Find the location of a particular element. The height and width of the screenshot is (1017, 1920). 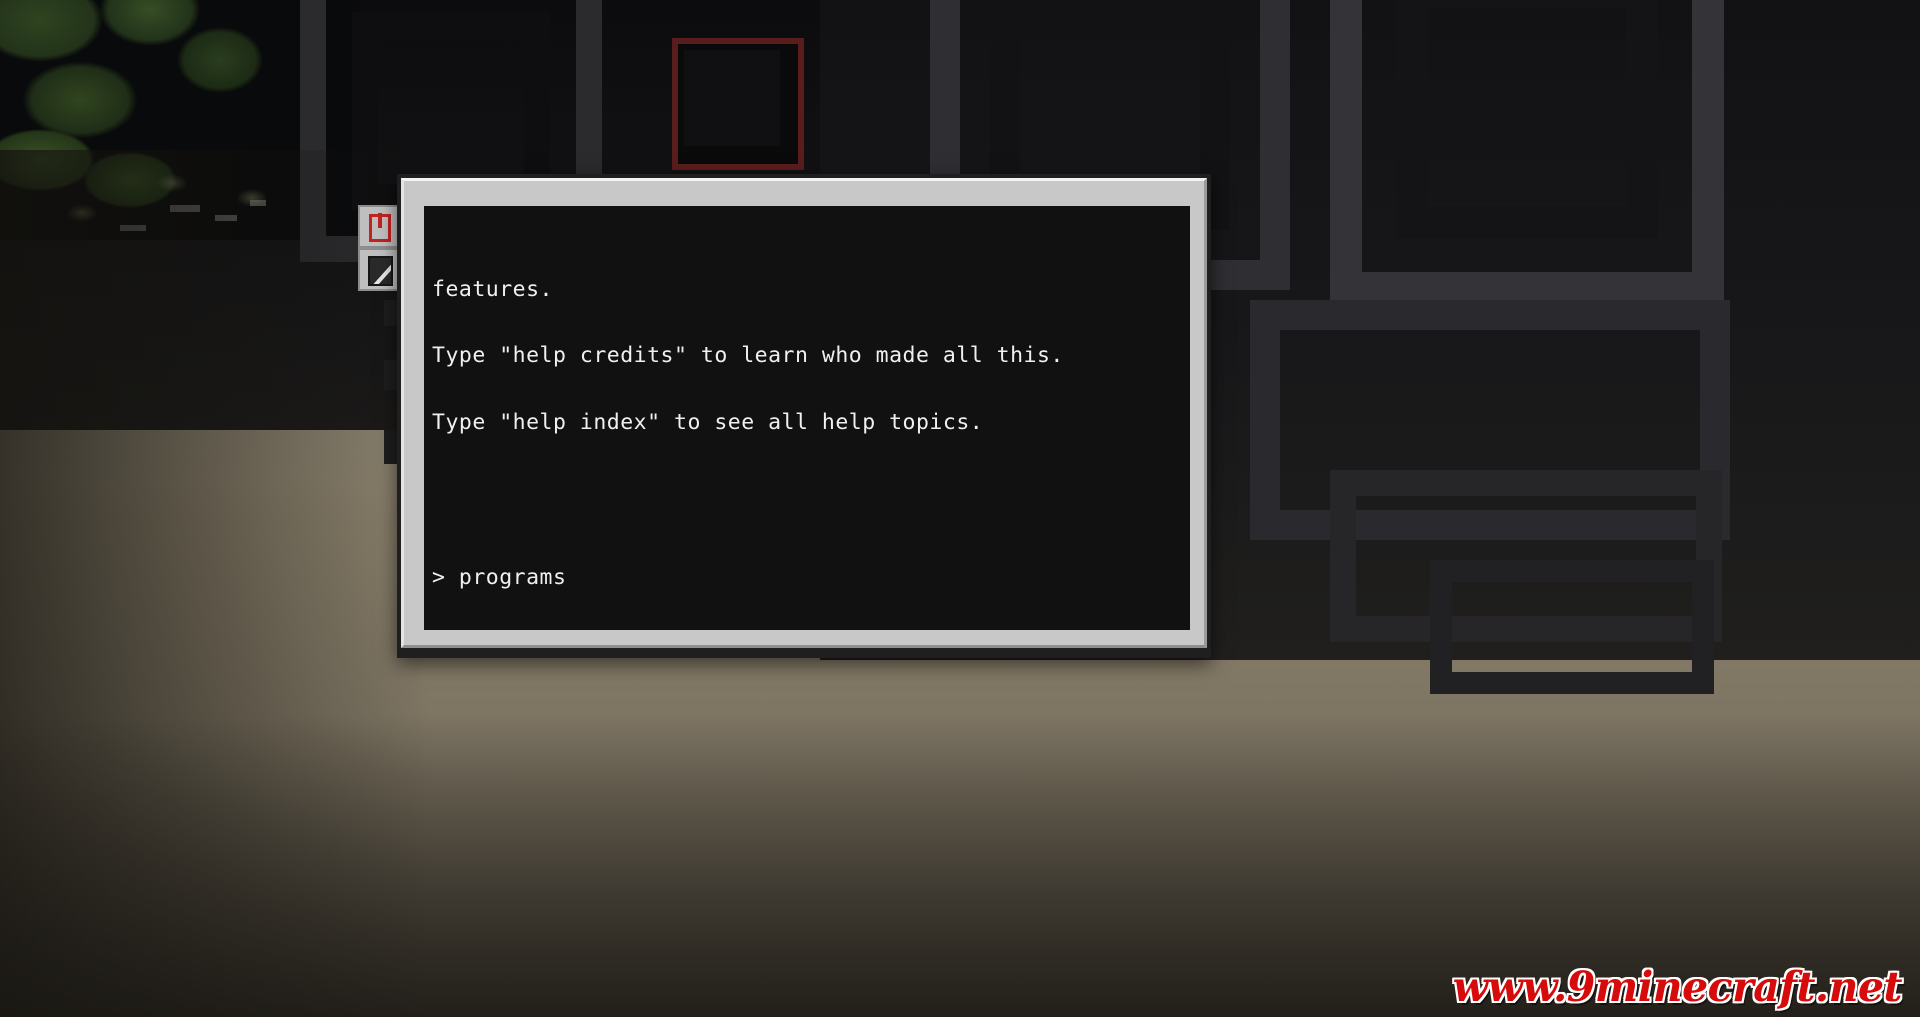

computer-power-block is located at coordinates (379, 226).